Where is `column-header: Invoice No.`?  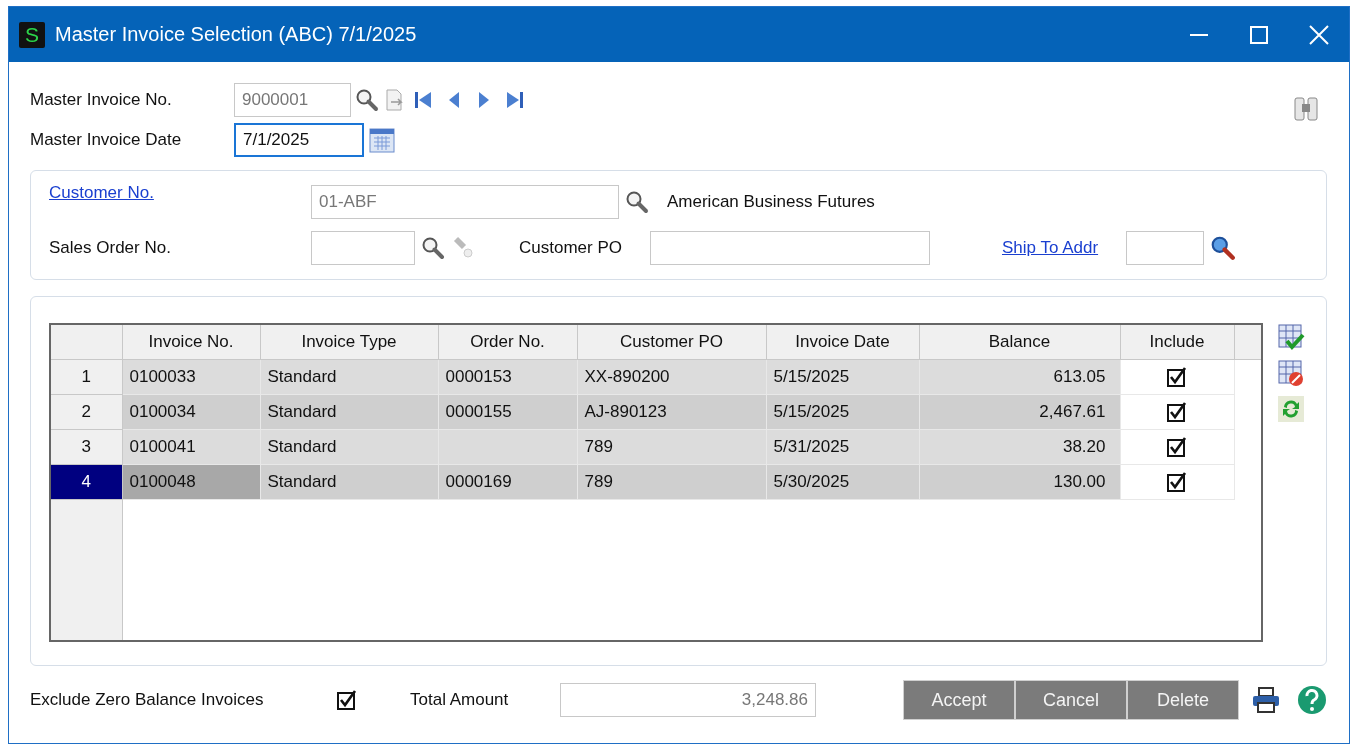 column-header: Invoice No. is located at coordinates (191, 342).